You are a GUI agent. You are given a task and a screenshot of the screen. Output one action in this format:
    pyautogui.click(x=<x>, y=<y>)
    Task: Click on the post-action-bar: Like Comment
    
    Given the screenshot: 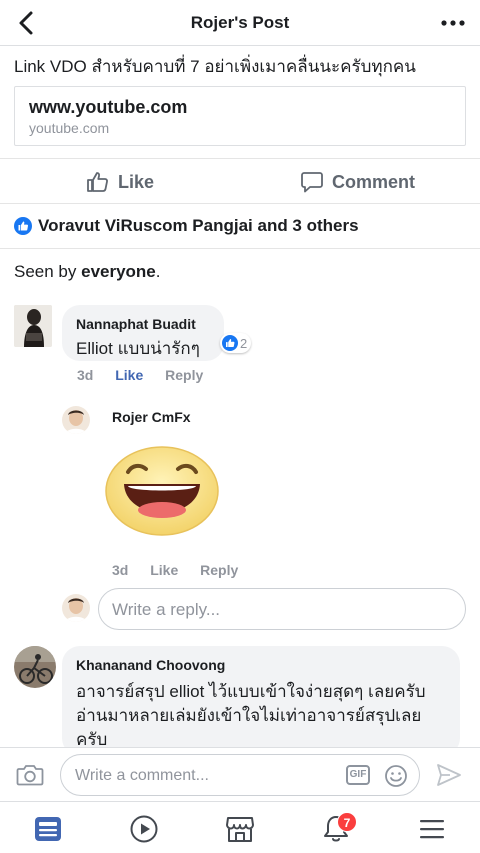 What is the action you would take?
    pyautogui.click(x=240, y=181)
    